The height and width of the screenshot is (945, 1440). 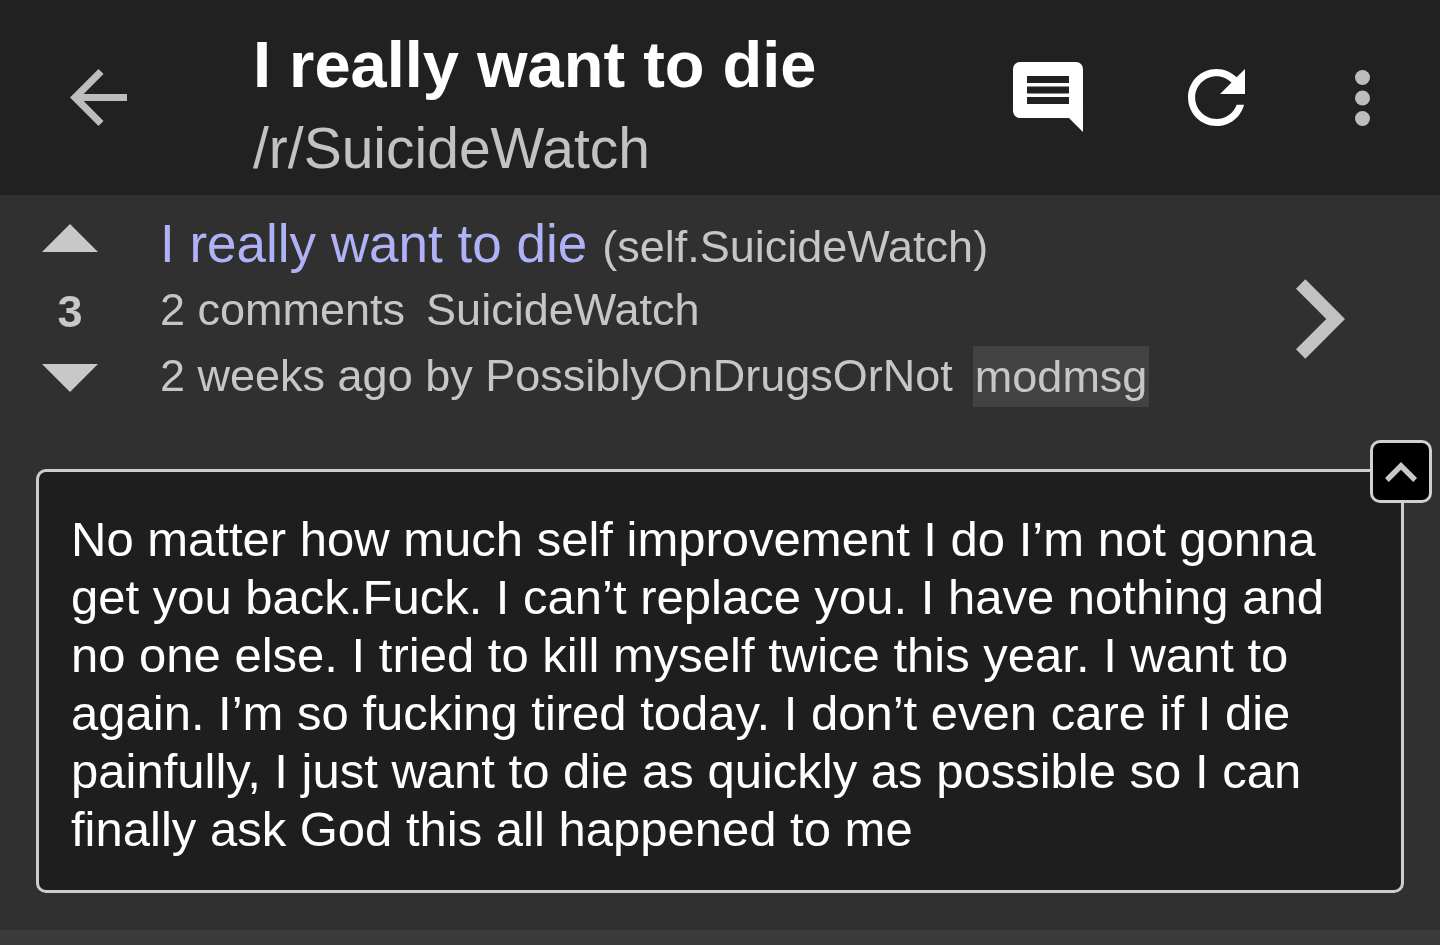 I want to click on up-triangle-icon, so click(x=70, y=238).